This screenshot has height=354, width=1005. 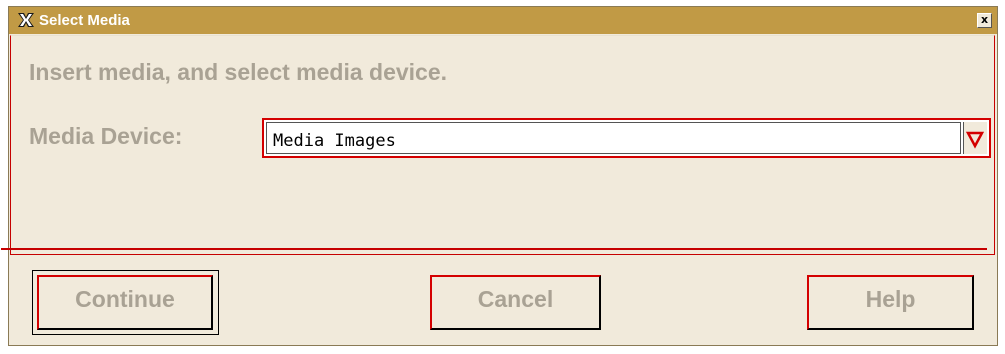 What do you see at coordinates (238, 72) in the screenshot?
I see `instruction-text: Insert media, and select media device.` at bounding box center [238, 72].